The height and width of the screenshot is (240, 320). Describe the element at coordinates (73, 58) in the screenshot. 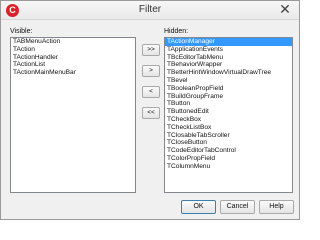

I see `list-item: TActionHandler` at that location.